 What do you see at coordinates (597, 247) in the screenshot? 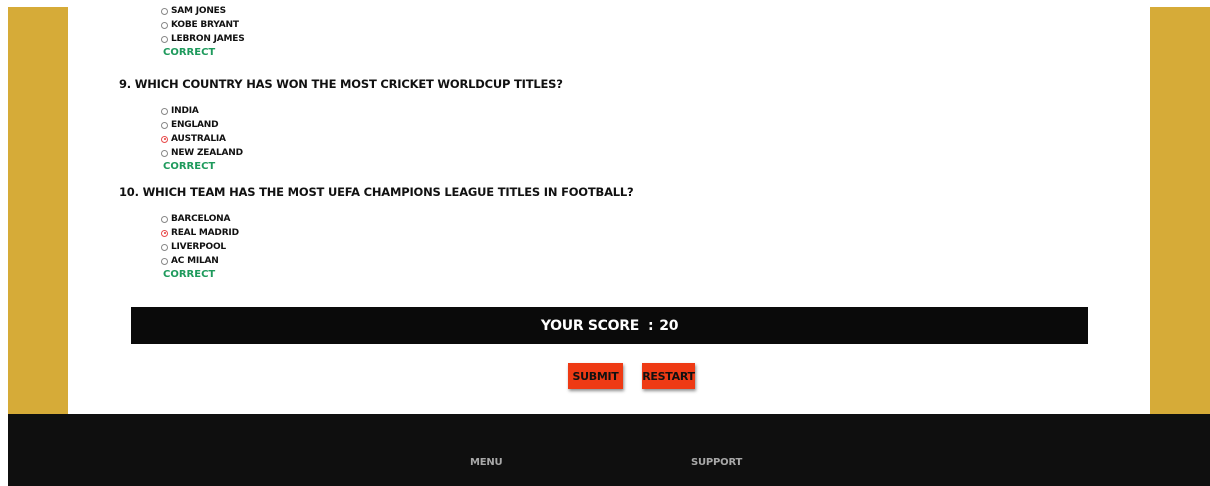
I see `option-liverpool: LIVERPOOL` at bounding box center [597, 247].